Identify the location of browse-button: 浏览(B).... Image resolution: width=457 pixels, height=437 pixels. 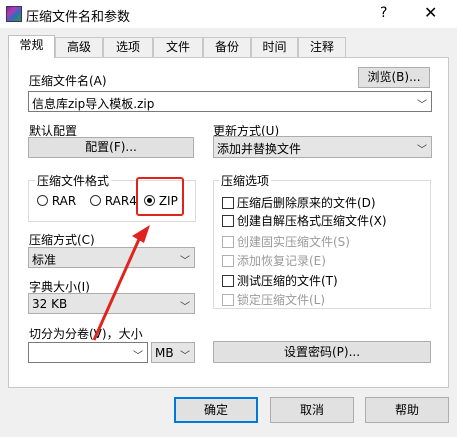
(394, 77).